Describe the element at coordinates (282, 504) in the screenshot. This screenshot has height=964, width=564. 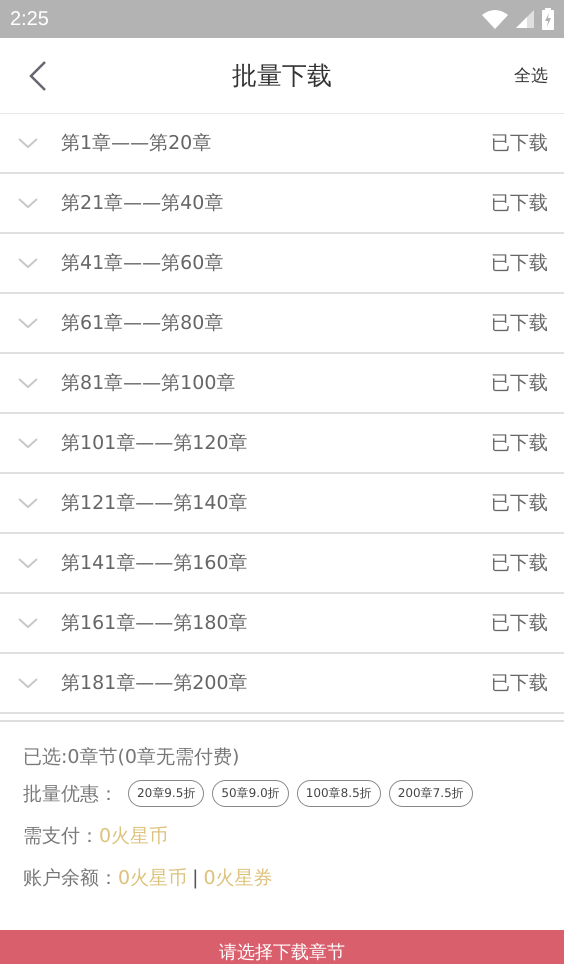
I see `chapter-row: 第121章——第140章 已下载` at that location.